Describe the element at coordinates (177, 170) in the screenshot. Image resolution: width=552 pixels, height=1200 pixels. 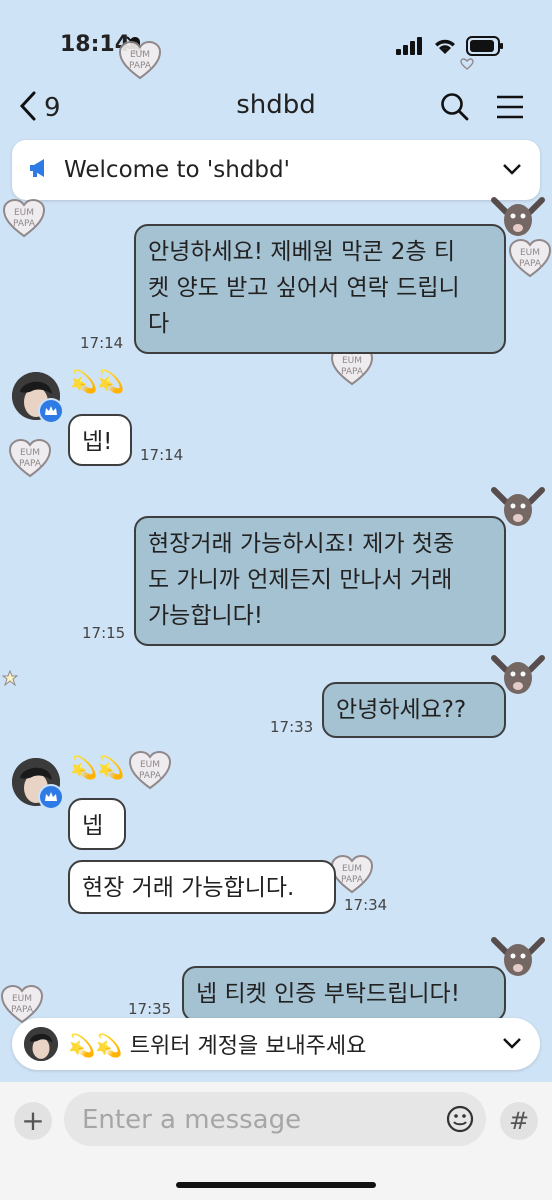
I see `notice-text: Welcome to 'shdbd'` at that location.